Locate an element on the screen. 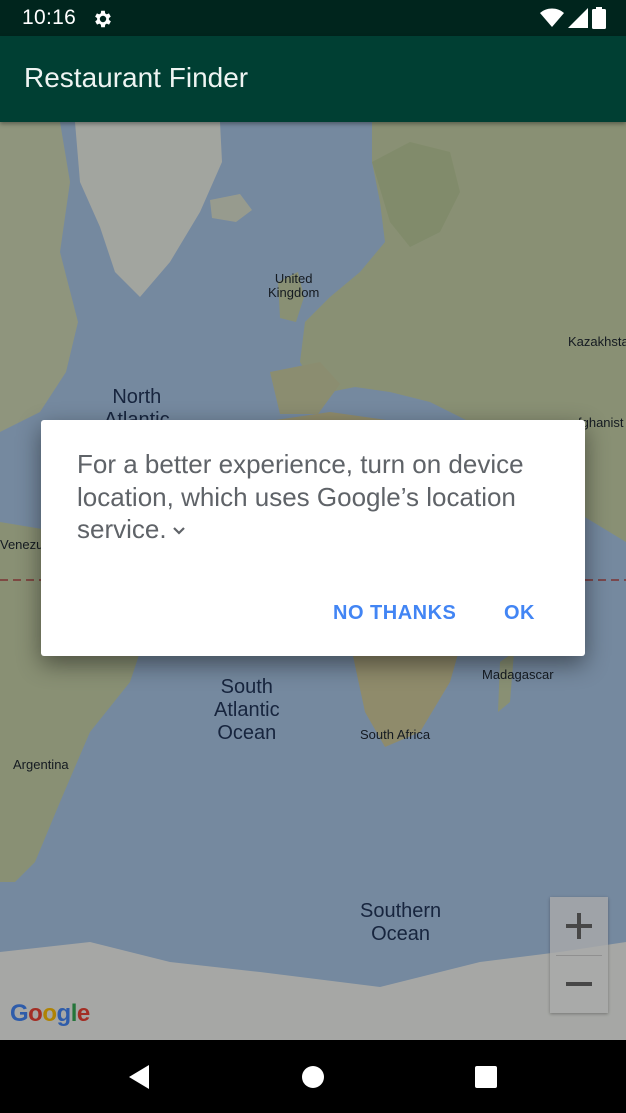  app-bar: Restaurant Finder is located at coordinates (313, 79).